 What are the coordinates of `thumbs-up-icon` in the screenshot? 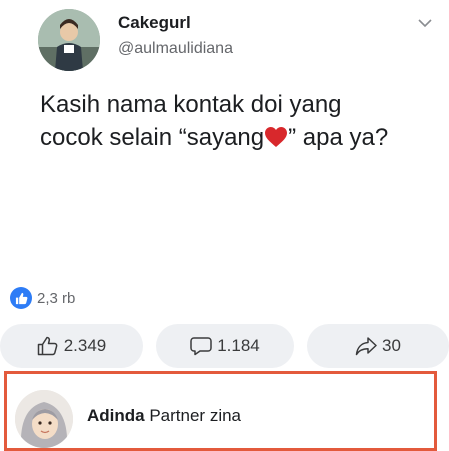 It's located at (21, 298).